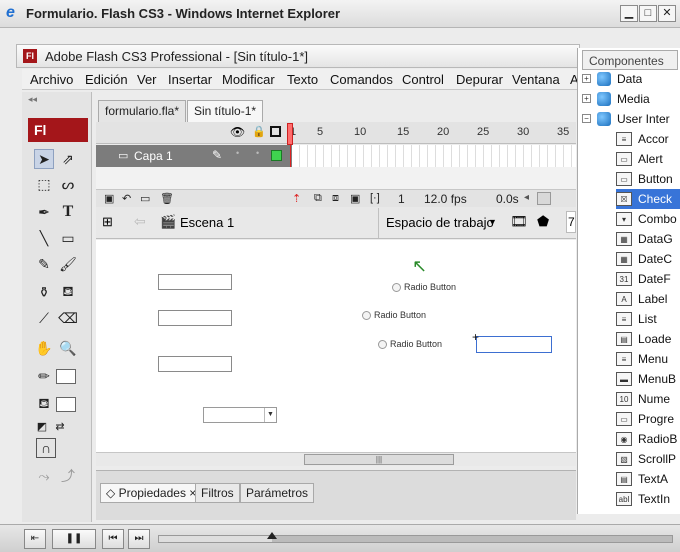  Describe the element at coordinates (68, 476) in the screenshot. I see `straighten-icon: ⤴` at that location.